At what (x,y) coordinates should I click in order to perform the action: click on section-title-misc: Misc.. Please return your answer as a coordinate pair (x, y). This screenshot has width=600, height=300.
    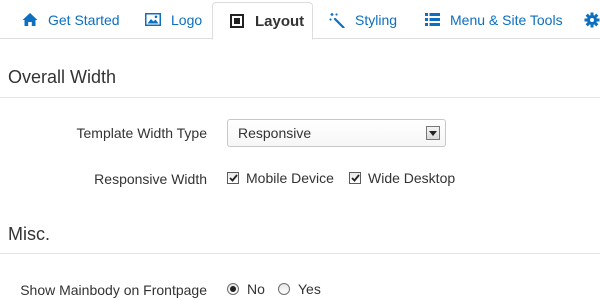
    Looking at the image, I should click on (29, 234).